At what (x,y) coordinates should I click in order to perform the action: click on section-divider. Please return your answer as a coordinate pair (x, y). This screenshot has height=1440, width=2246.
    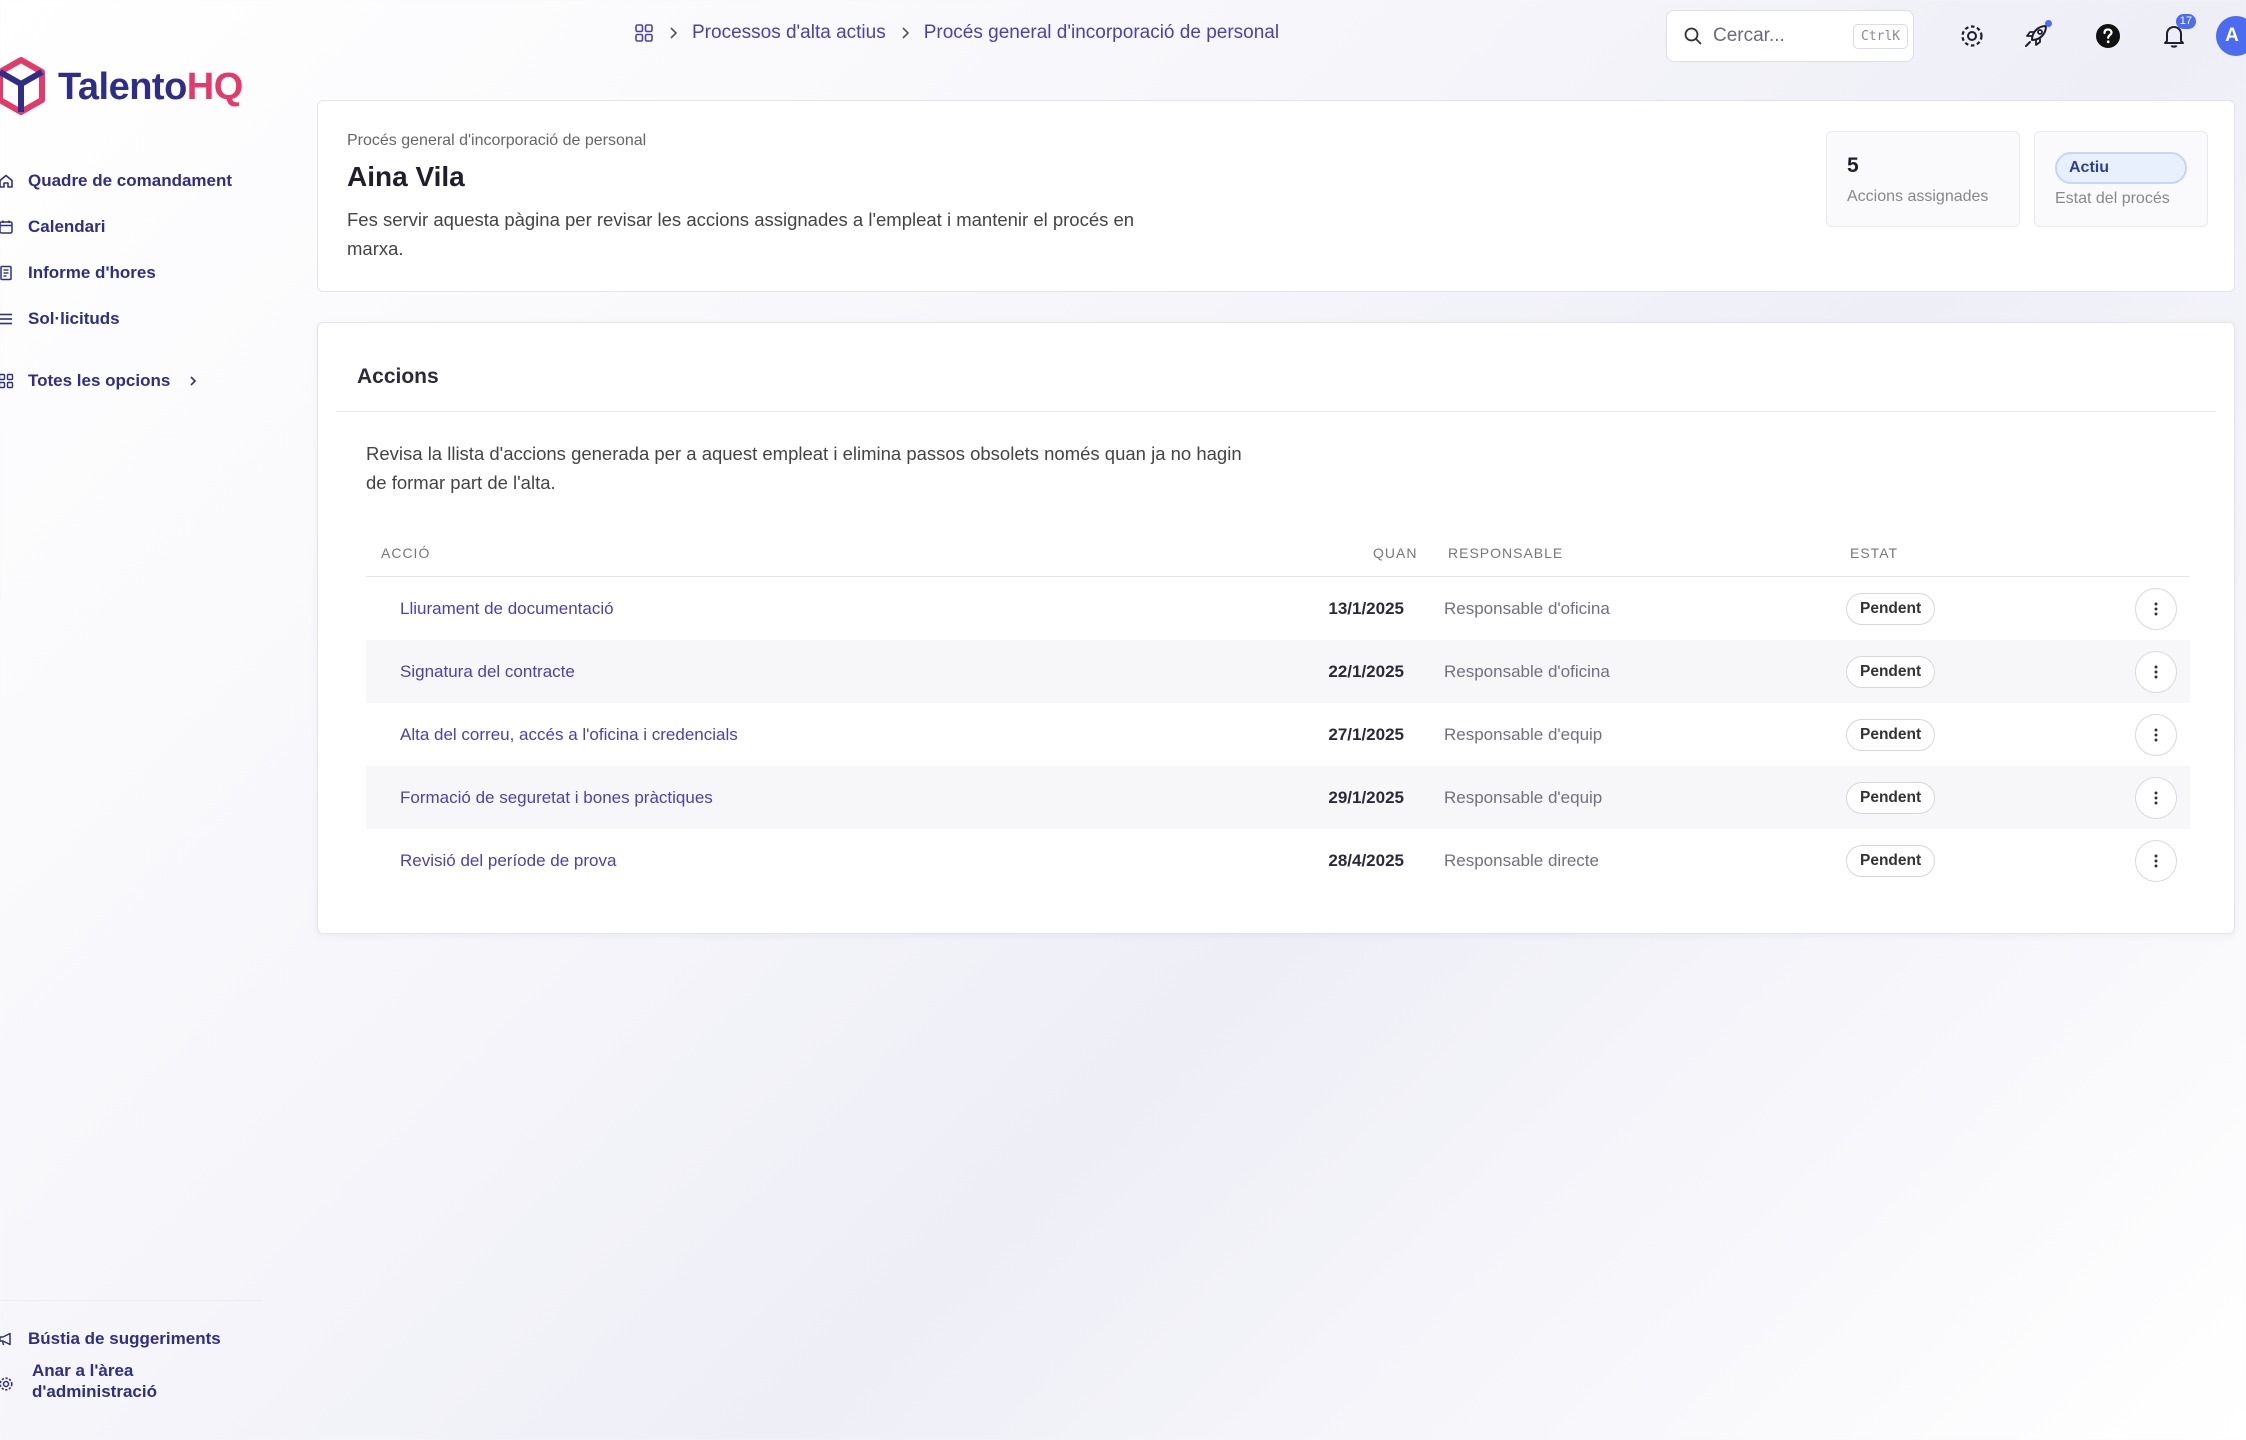
    Looking at the image, I should click on (1276, 411).